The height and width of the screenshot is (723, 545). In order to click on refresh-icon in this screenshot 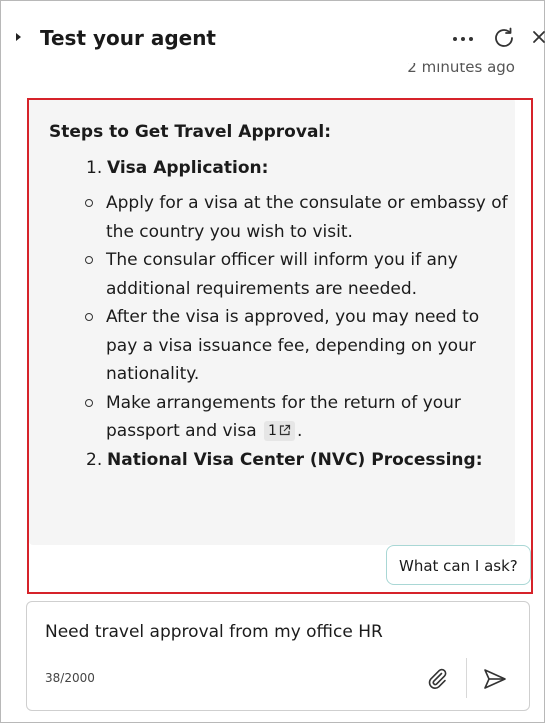, I will do `click(504, 37)`.